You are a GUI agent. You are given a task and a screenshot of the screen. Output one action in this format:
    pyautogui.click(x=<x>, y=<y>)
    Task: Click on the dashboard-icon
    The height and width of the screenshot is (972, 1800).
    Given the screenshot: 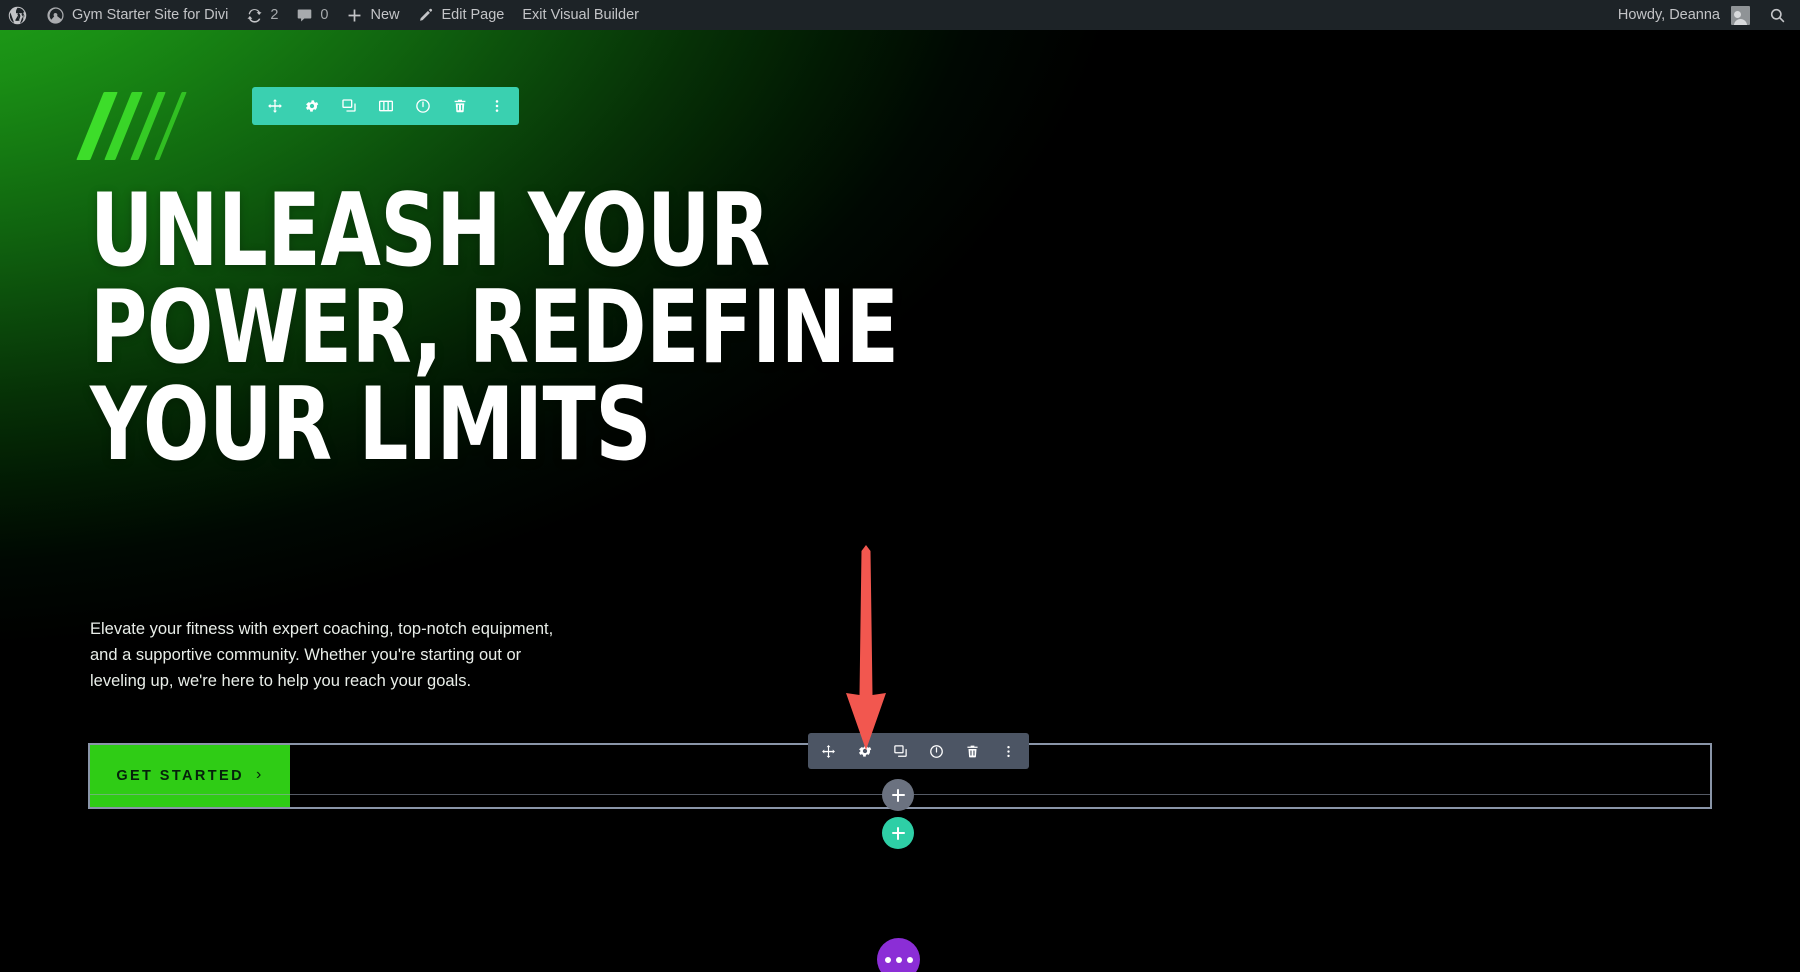 What is the action you would take?
    pyautogui.click(x=55, y=15)
    